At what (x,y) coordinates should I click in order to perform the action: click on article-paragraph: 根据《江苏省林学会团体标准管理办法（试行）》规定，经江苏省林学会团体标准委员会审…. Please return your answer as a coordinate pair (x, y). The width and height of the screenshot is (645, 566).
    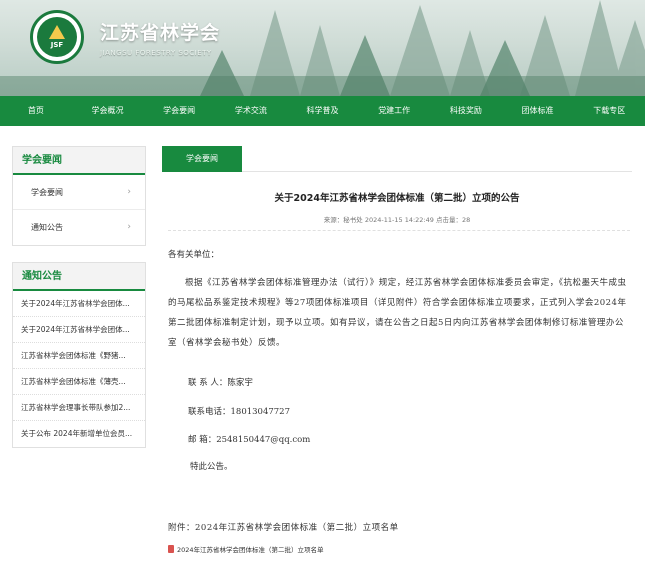
    Looking at the image, I should click on (397, 313).